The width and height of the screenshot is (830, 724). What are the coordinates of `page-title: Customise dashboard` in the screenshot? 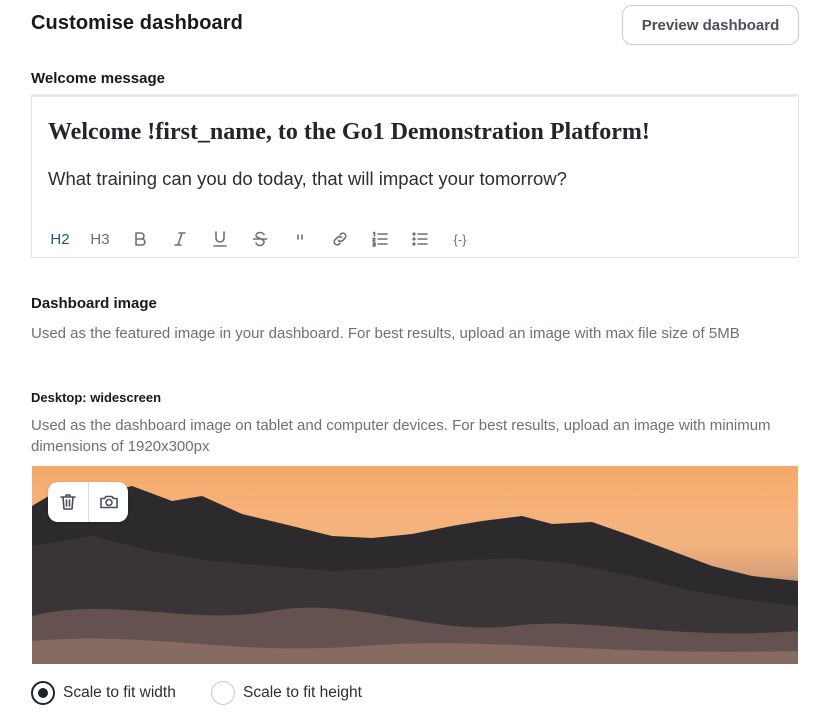 It's located at (137, 23).